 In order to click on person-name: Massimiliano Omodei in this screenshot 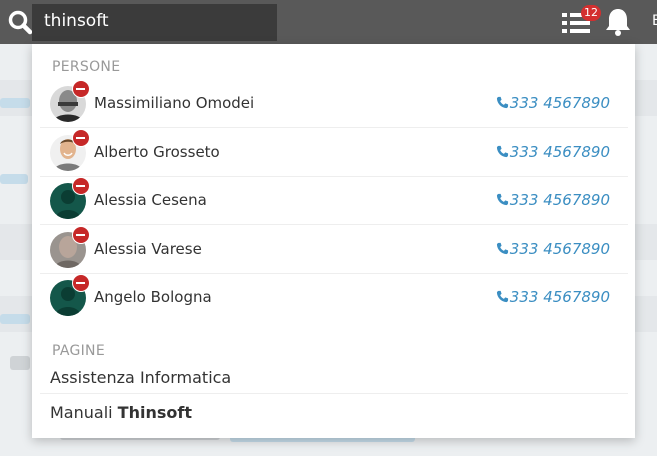, I will do `click(174, 103)`.